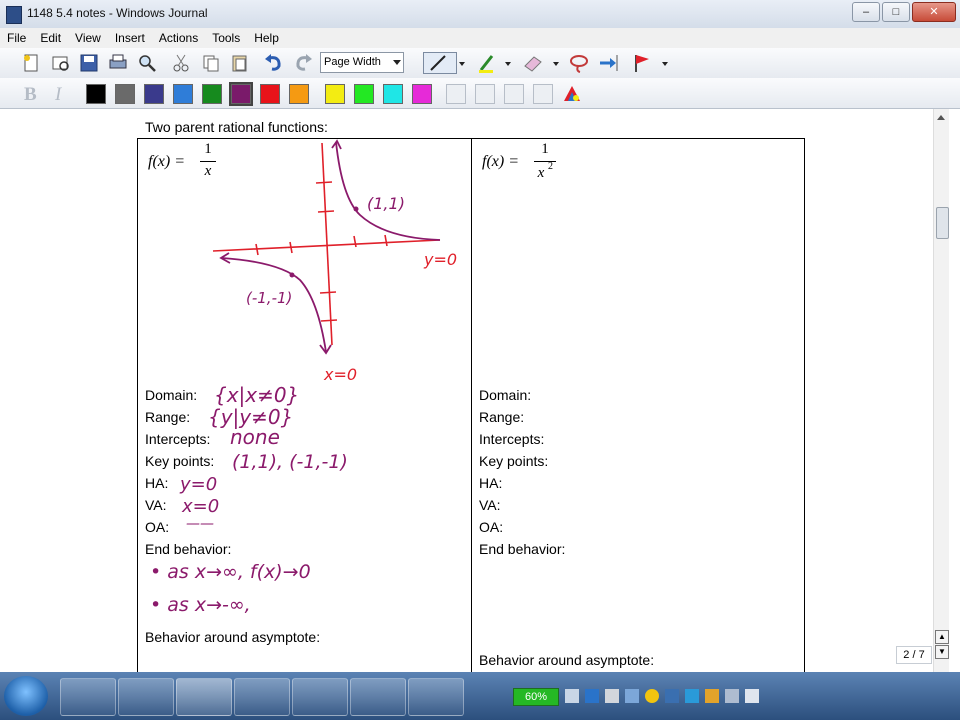  What do you see at coordinates (266, 38) in the screenshot?
I see `menu-help: Help` at bounding box center [266, 38].